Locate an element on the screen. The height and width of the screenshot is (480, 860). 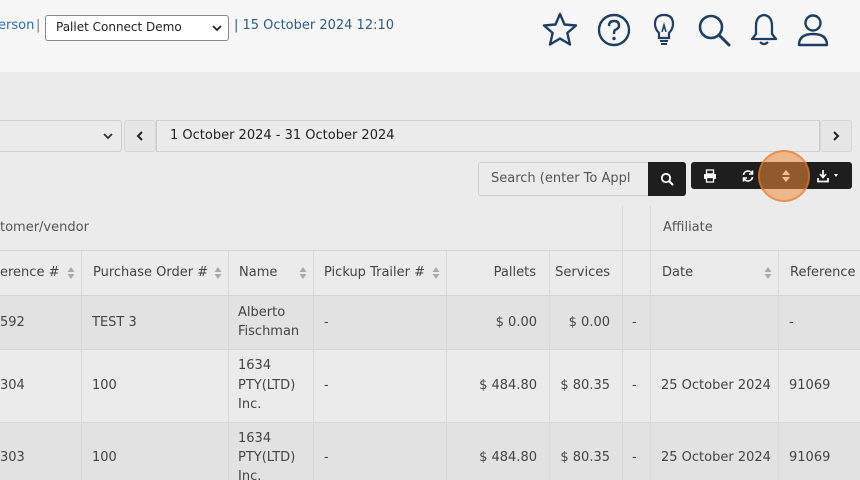
affiliate-group-header: Affiliate is located at coordinates (755, 228).